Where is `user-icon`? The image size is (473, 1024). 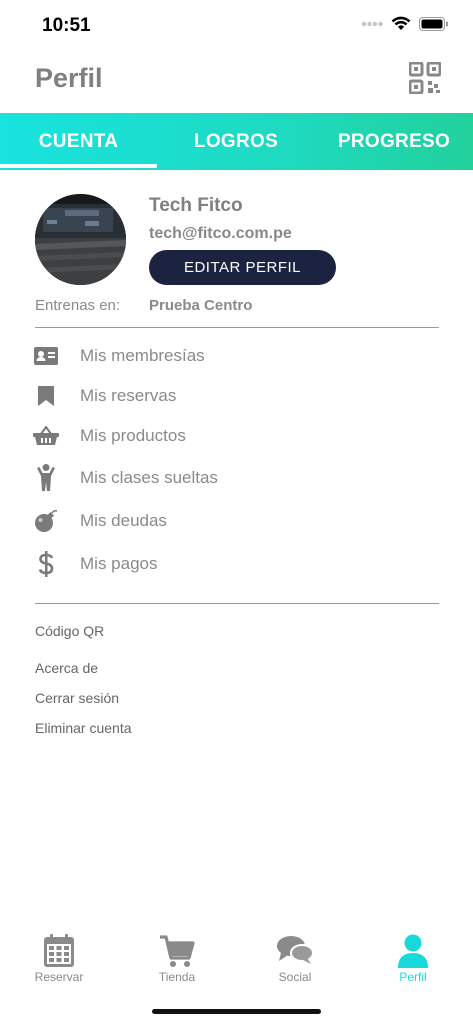
user-icon is located at coordinates (413, 951).